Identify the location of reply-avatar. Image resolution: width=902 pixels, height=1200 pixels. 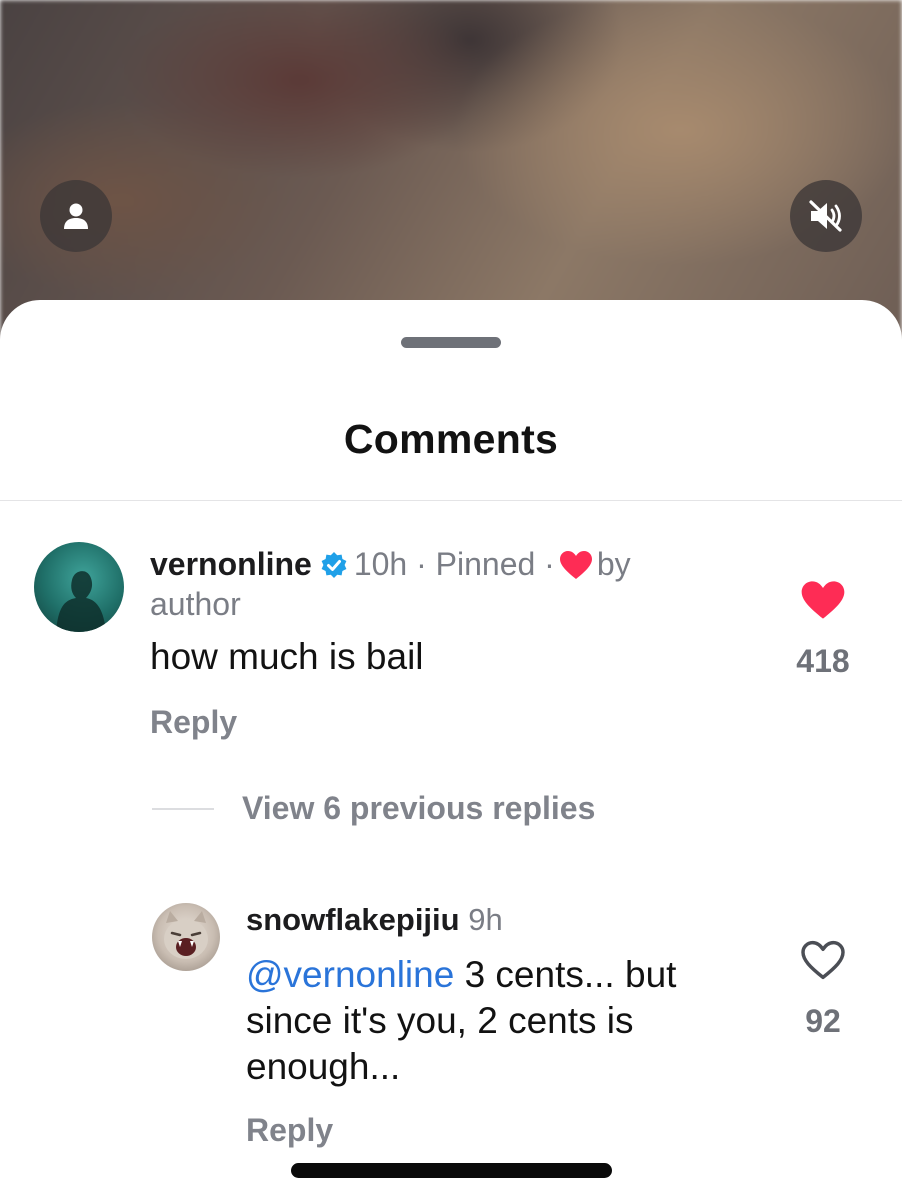
(186, 937).